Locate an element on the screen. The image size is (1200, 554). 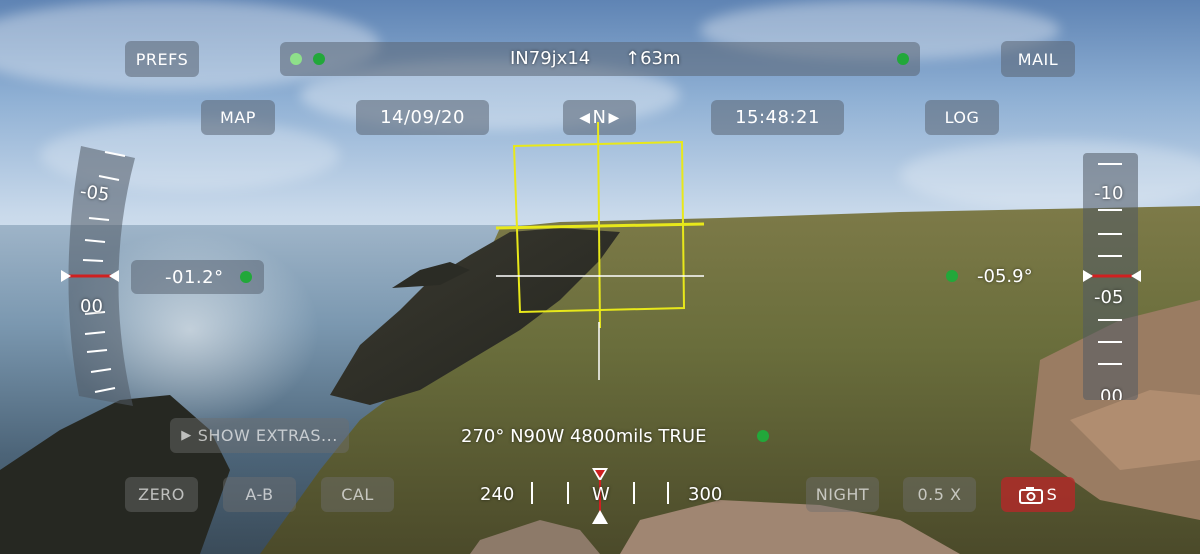
gps-status-dot is located at coordinates (903, 59).